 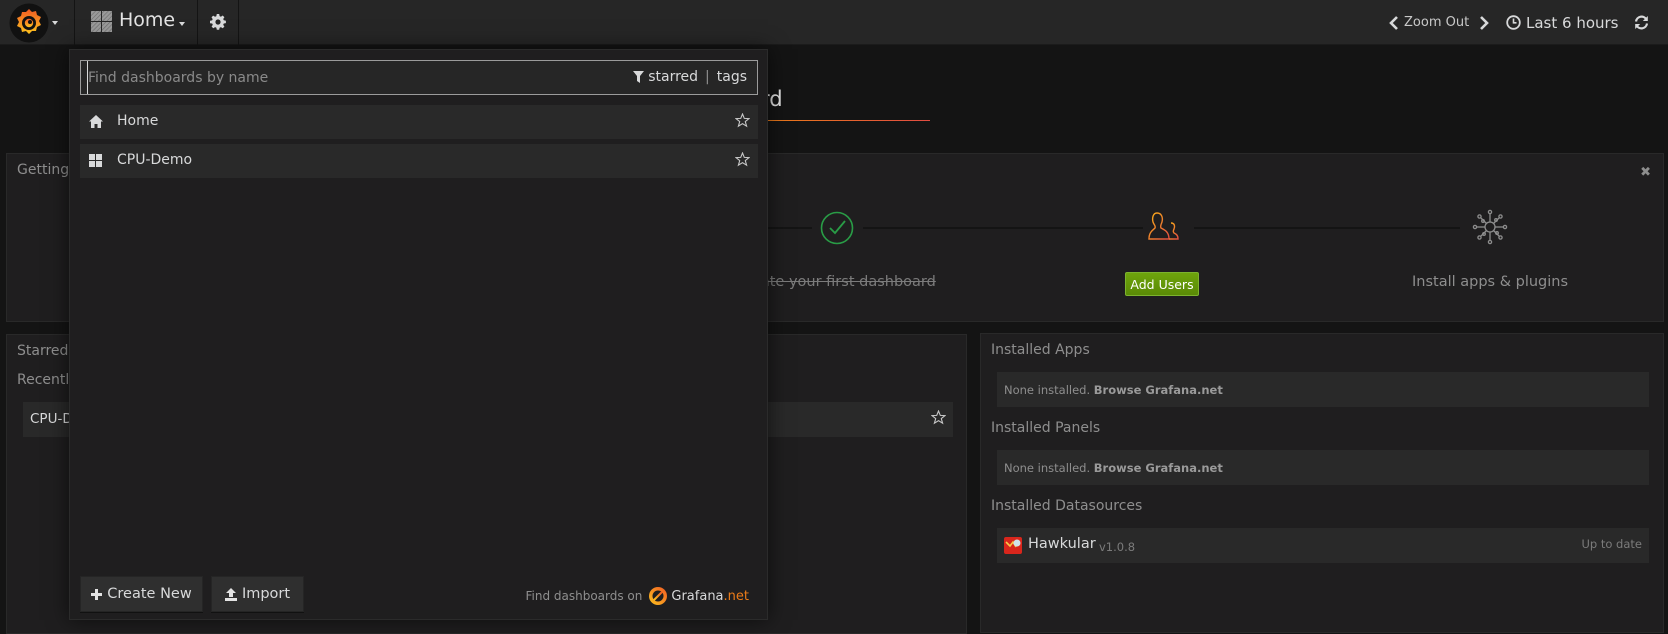 What do you see at coordinates (97, 594) in the screenshot?
I see `plus-icon` at bounding box center [97, 594].